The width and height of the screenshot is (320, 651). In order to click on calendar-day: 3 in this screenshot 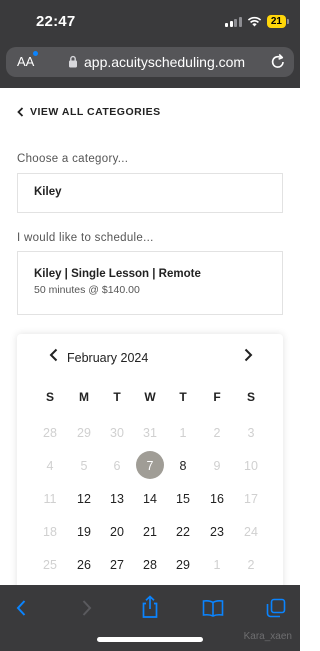, I will do `click(251, 433)`.